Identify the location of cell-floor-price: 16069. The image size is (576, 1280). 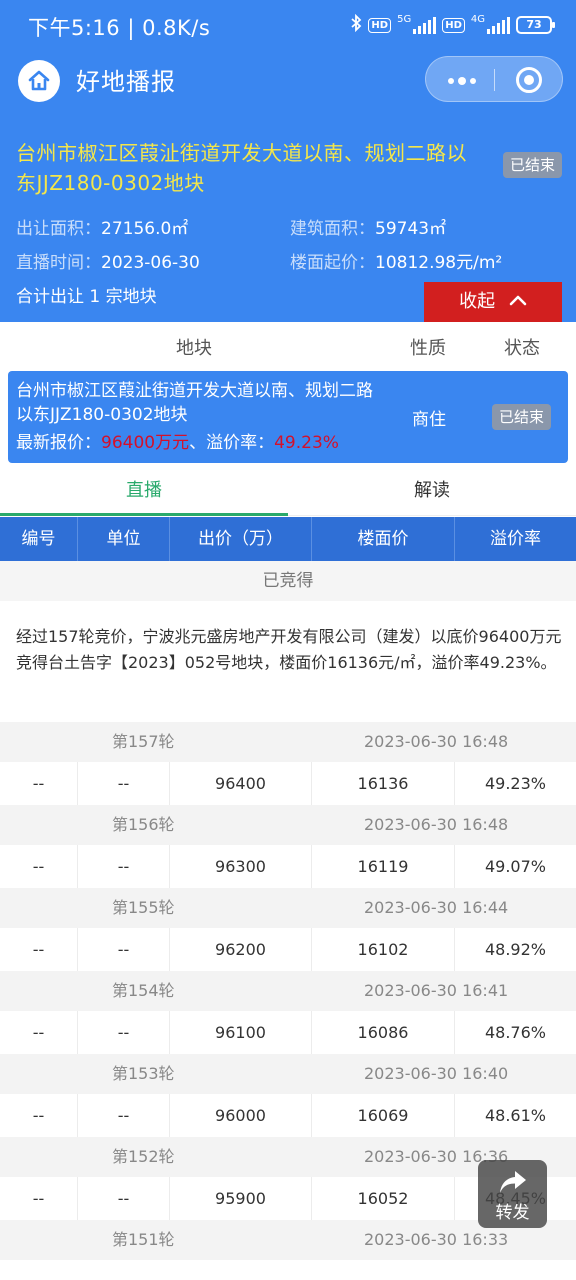
(383, 1115).